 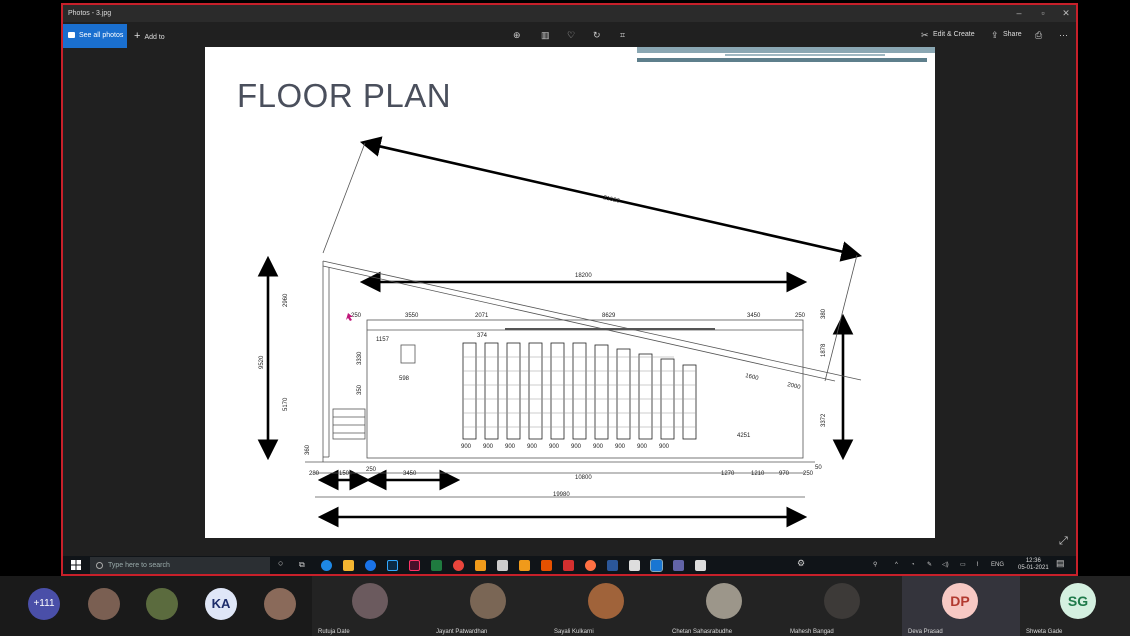 What do you see at coordinates (414, 565) in the screenshot?
I see `indesign-icon` at bounding box center [414, 565].